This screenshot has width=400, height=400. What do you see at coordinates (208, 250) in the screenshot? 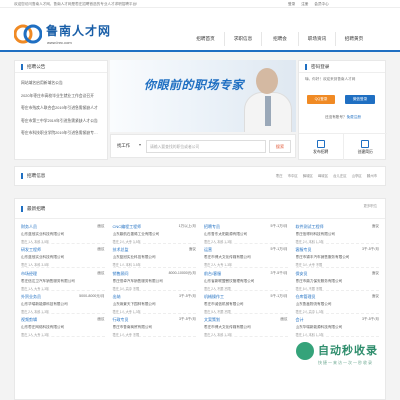
I see `job-title: 运营` at bounding box center [208, 250].